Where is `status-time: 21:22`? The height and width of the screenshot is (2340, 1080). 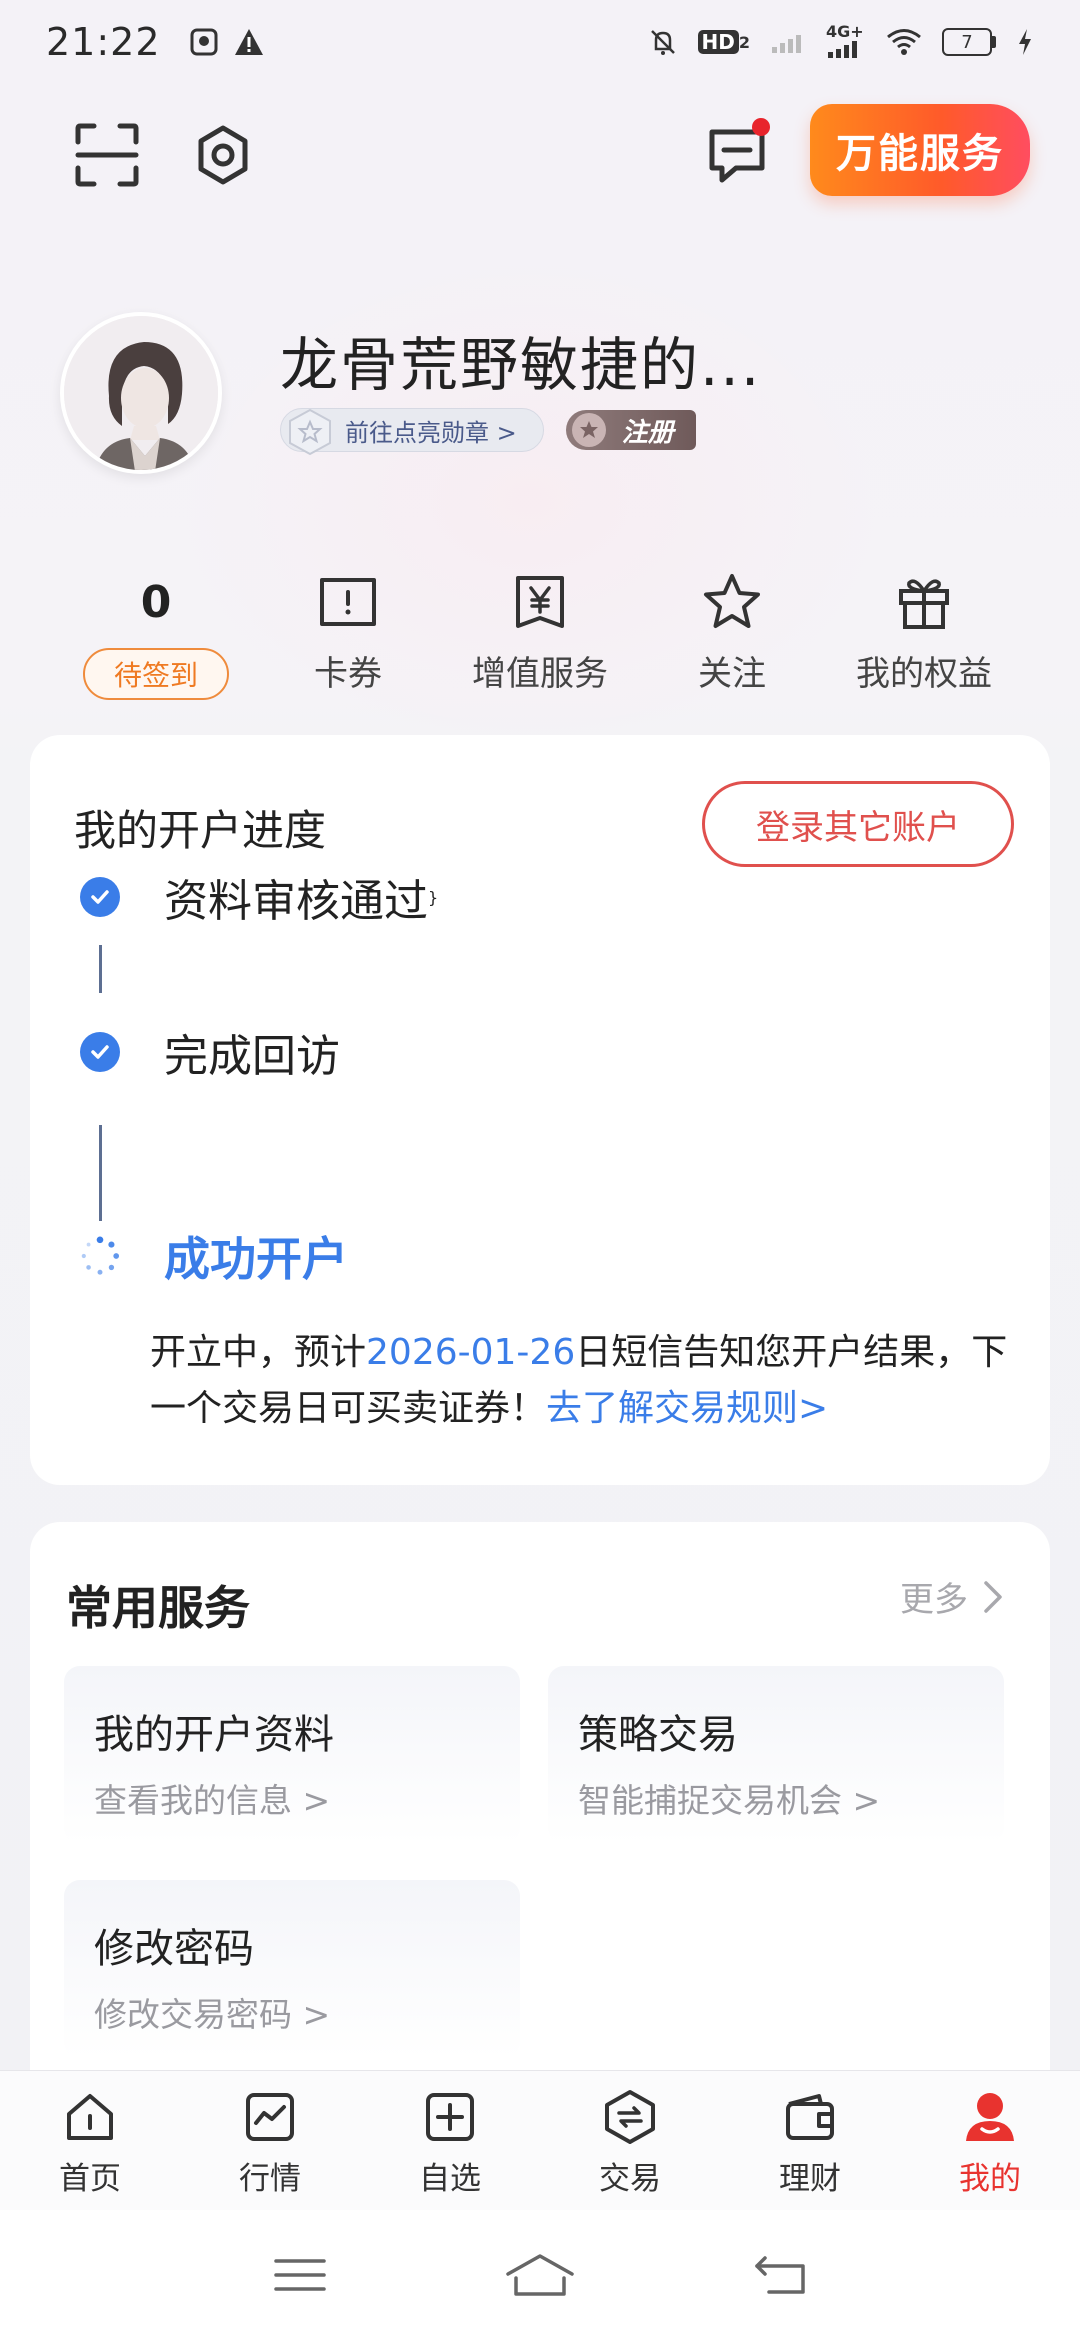
status-time: 21:22 is located at coordinates (103, 42).